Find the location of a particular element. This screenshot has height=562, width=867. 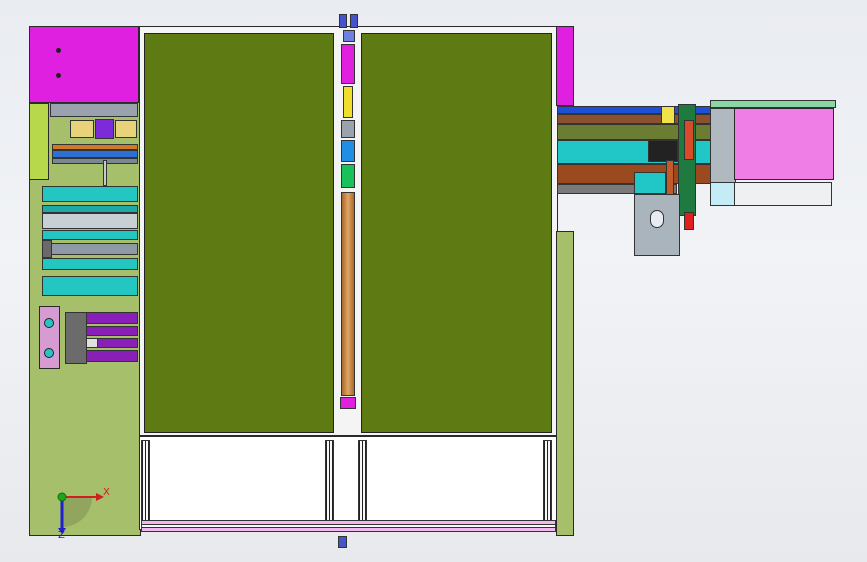

triad-x-label: X is located at coordinates (106, 492).